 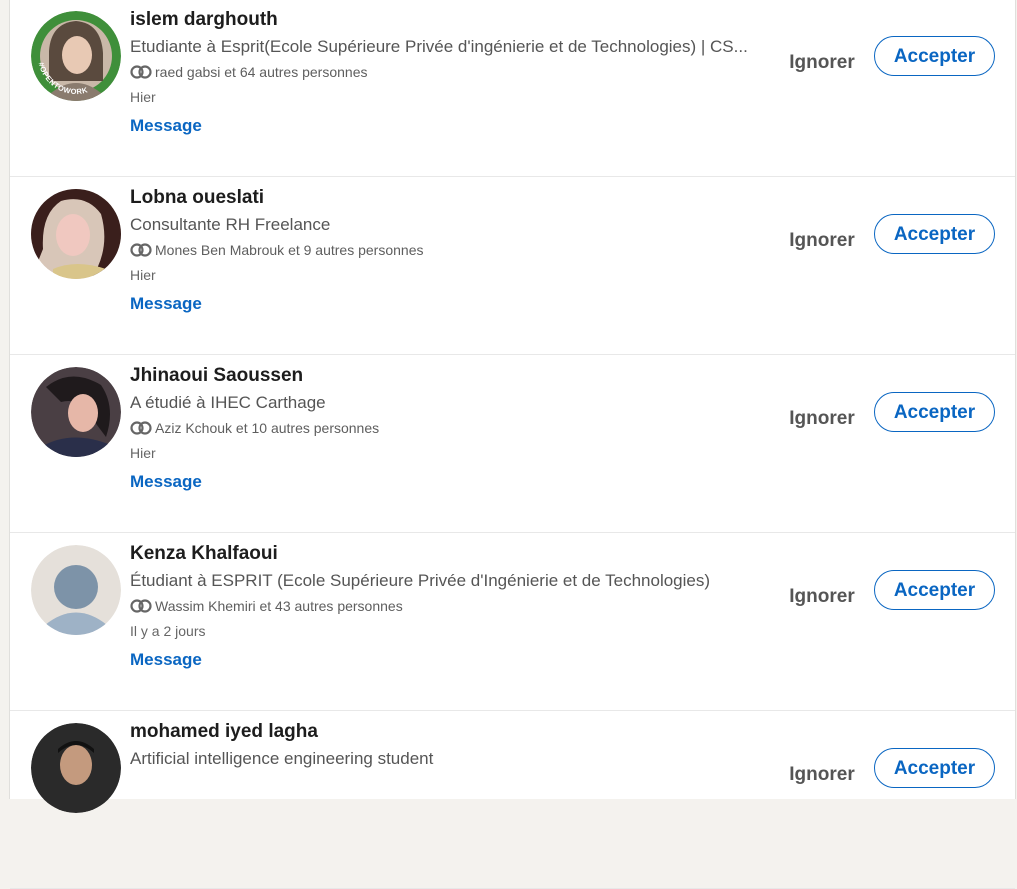 What do you see at coordinates (442, 198) in the screenshot?
I see `invitation-name: Lobna oueslati` at bounding box center [442, 198].